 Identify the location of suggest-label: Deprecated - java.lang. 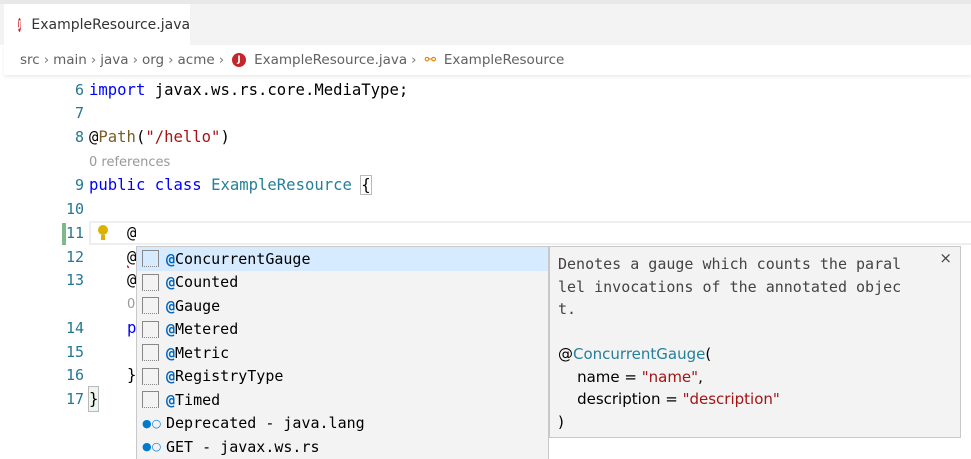
(265, 423).